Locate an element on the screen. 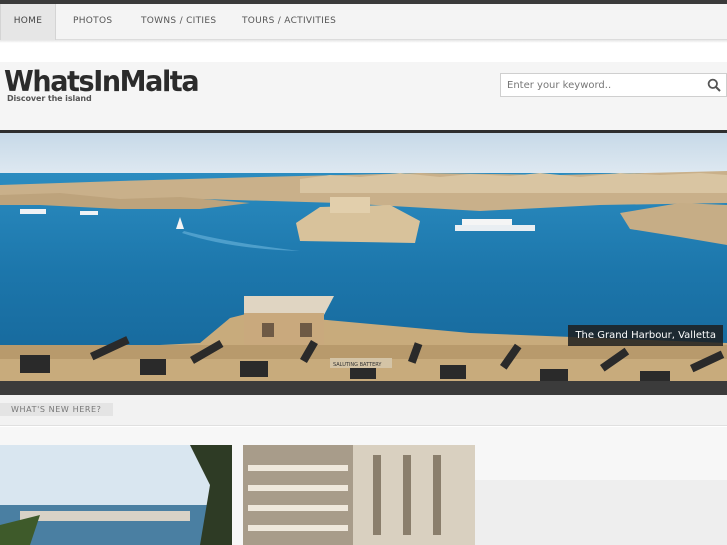  nav-item-home: HOME is located at coordinates (28, 22).